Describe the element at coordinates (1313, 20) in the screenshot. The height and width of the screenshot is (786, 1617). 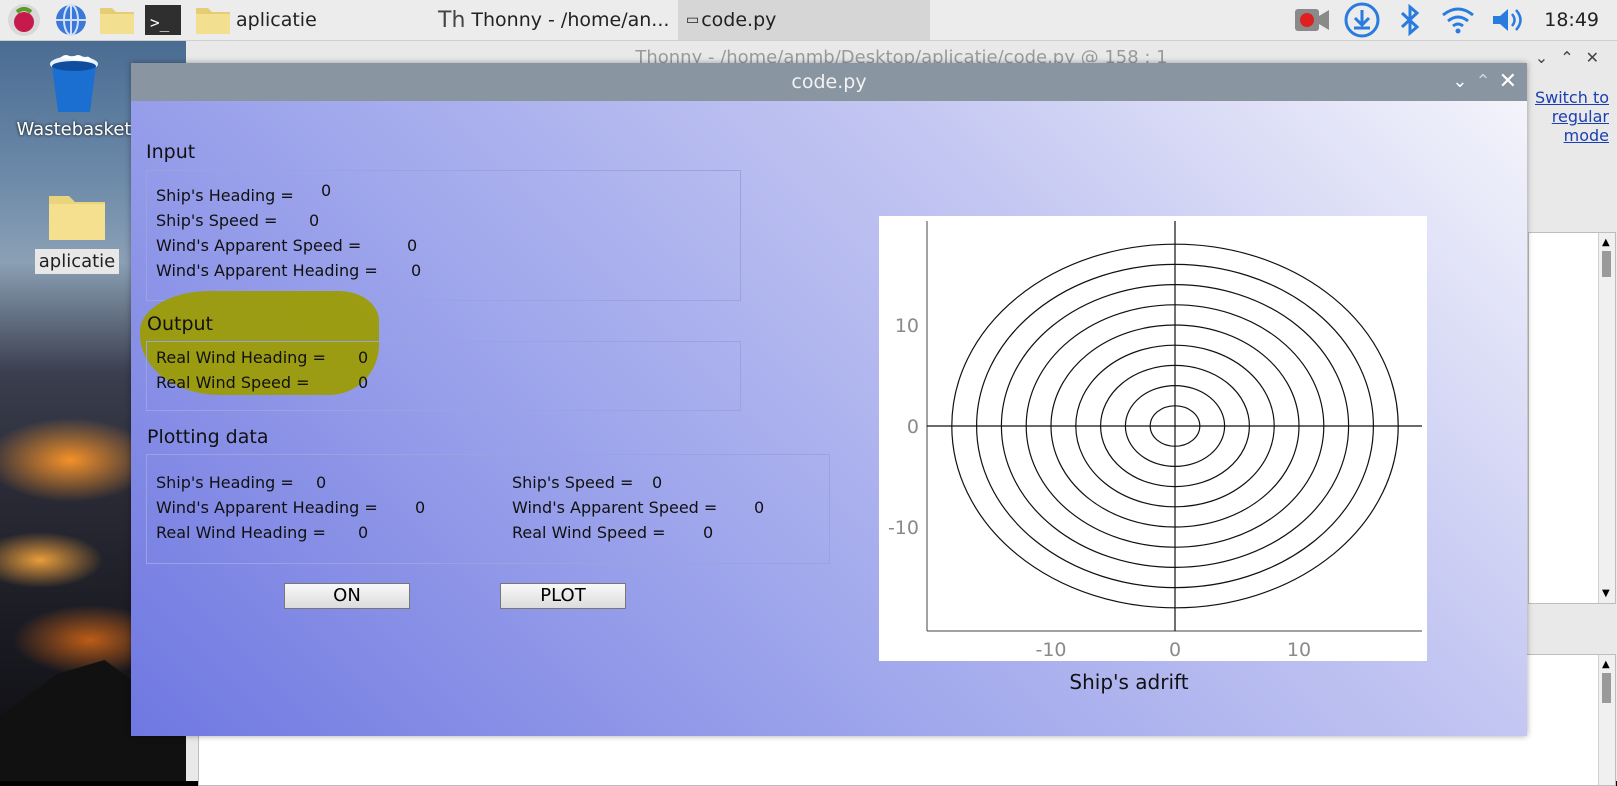
I see `screen-recorder-icon` at that location.